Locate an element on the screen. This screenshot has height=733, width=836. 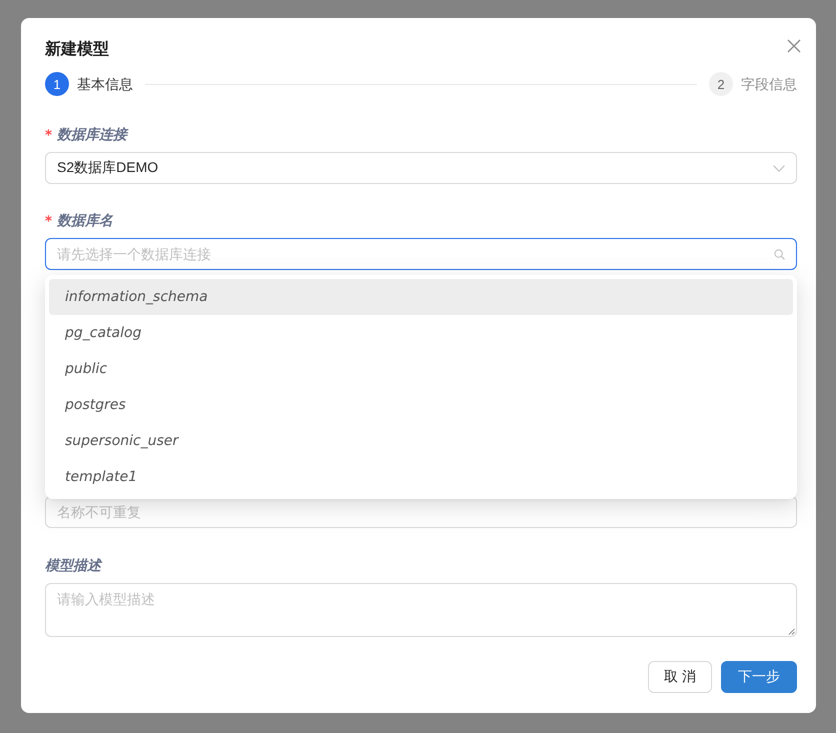
close-button is located at coordinates (794, 46).